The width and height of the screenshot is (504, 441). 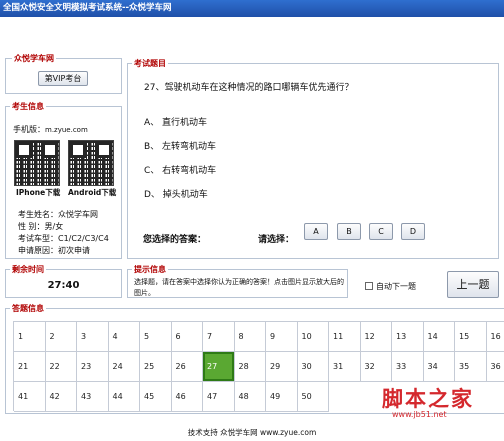 What do you see at coordinates (28, 107) in the screenshot?
I see `examinee-legend: 考生信息` at bounding box center [28, 107].